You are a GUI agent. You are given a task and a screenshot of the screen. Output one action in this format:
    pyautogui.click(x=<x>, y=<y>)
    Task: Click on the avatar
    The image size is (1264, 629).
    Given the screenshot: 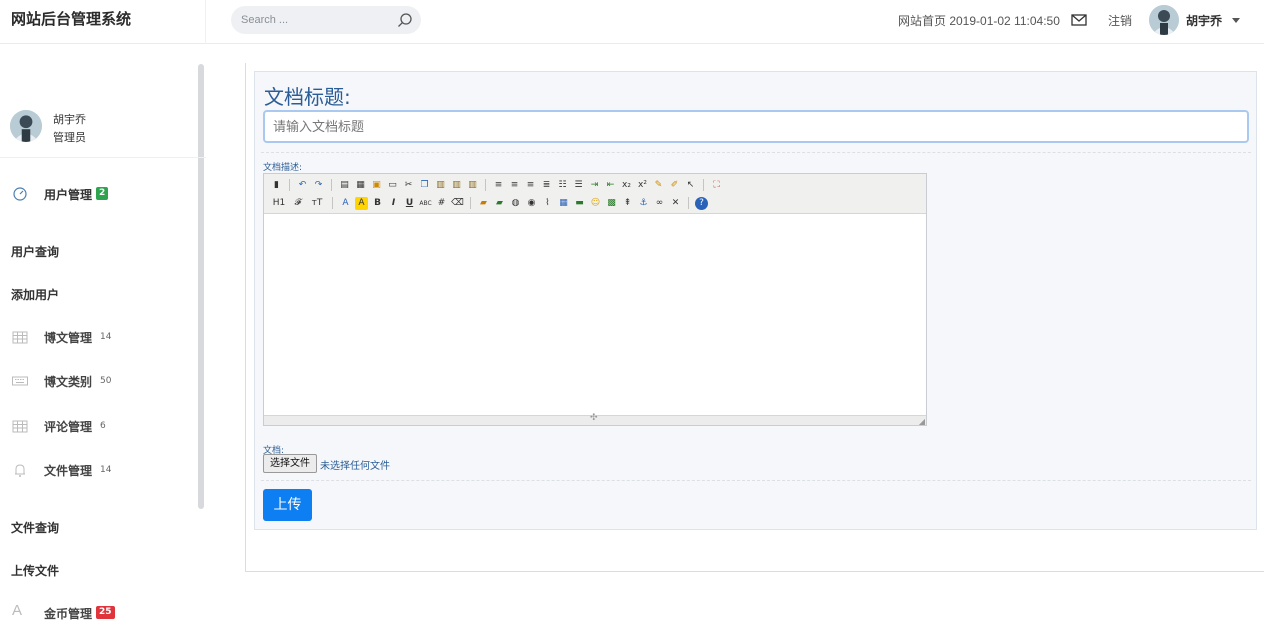 What is the action you would take?
    pyautogui.click(x=26, y=126)
    